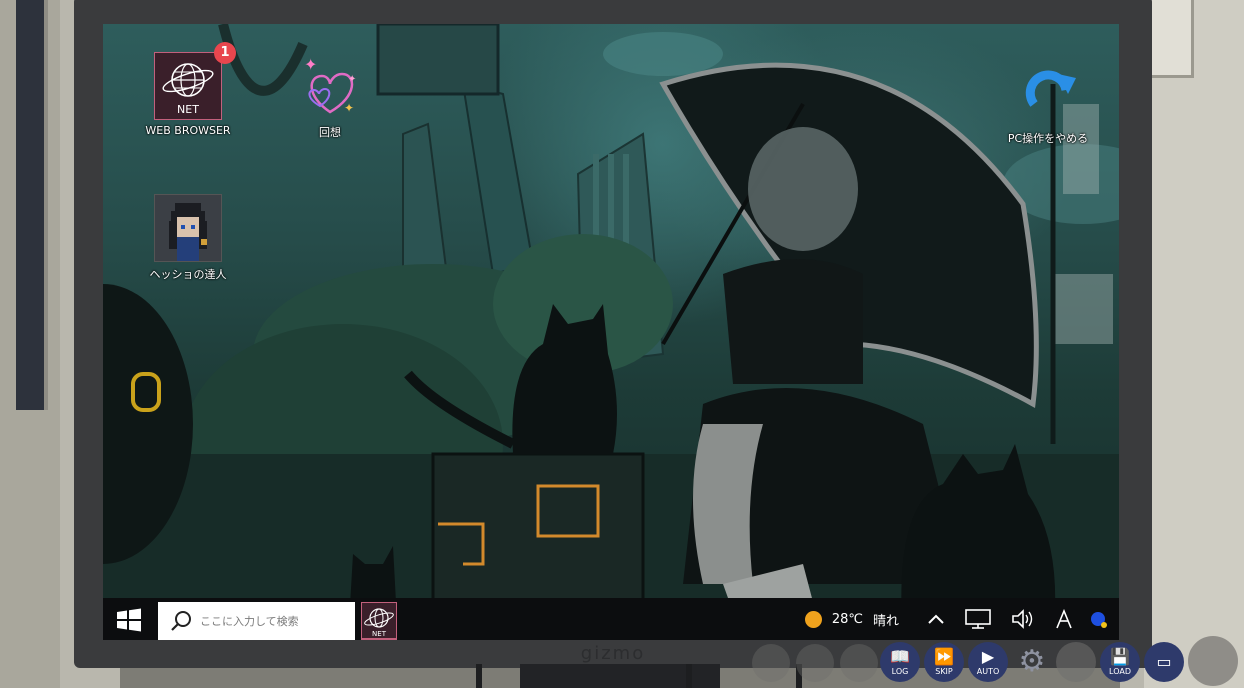 Image resolution: width=1244 pixels, height=688 pixels. I want to click on net-tile-text: NET, so click(188, 109).